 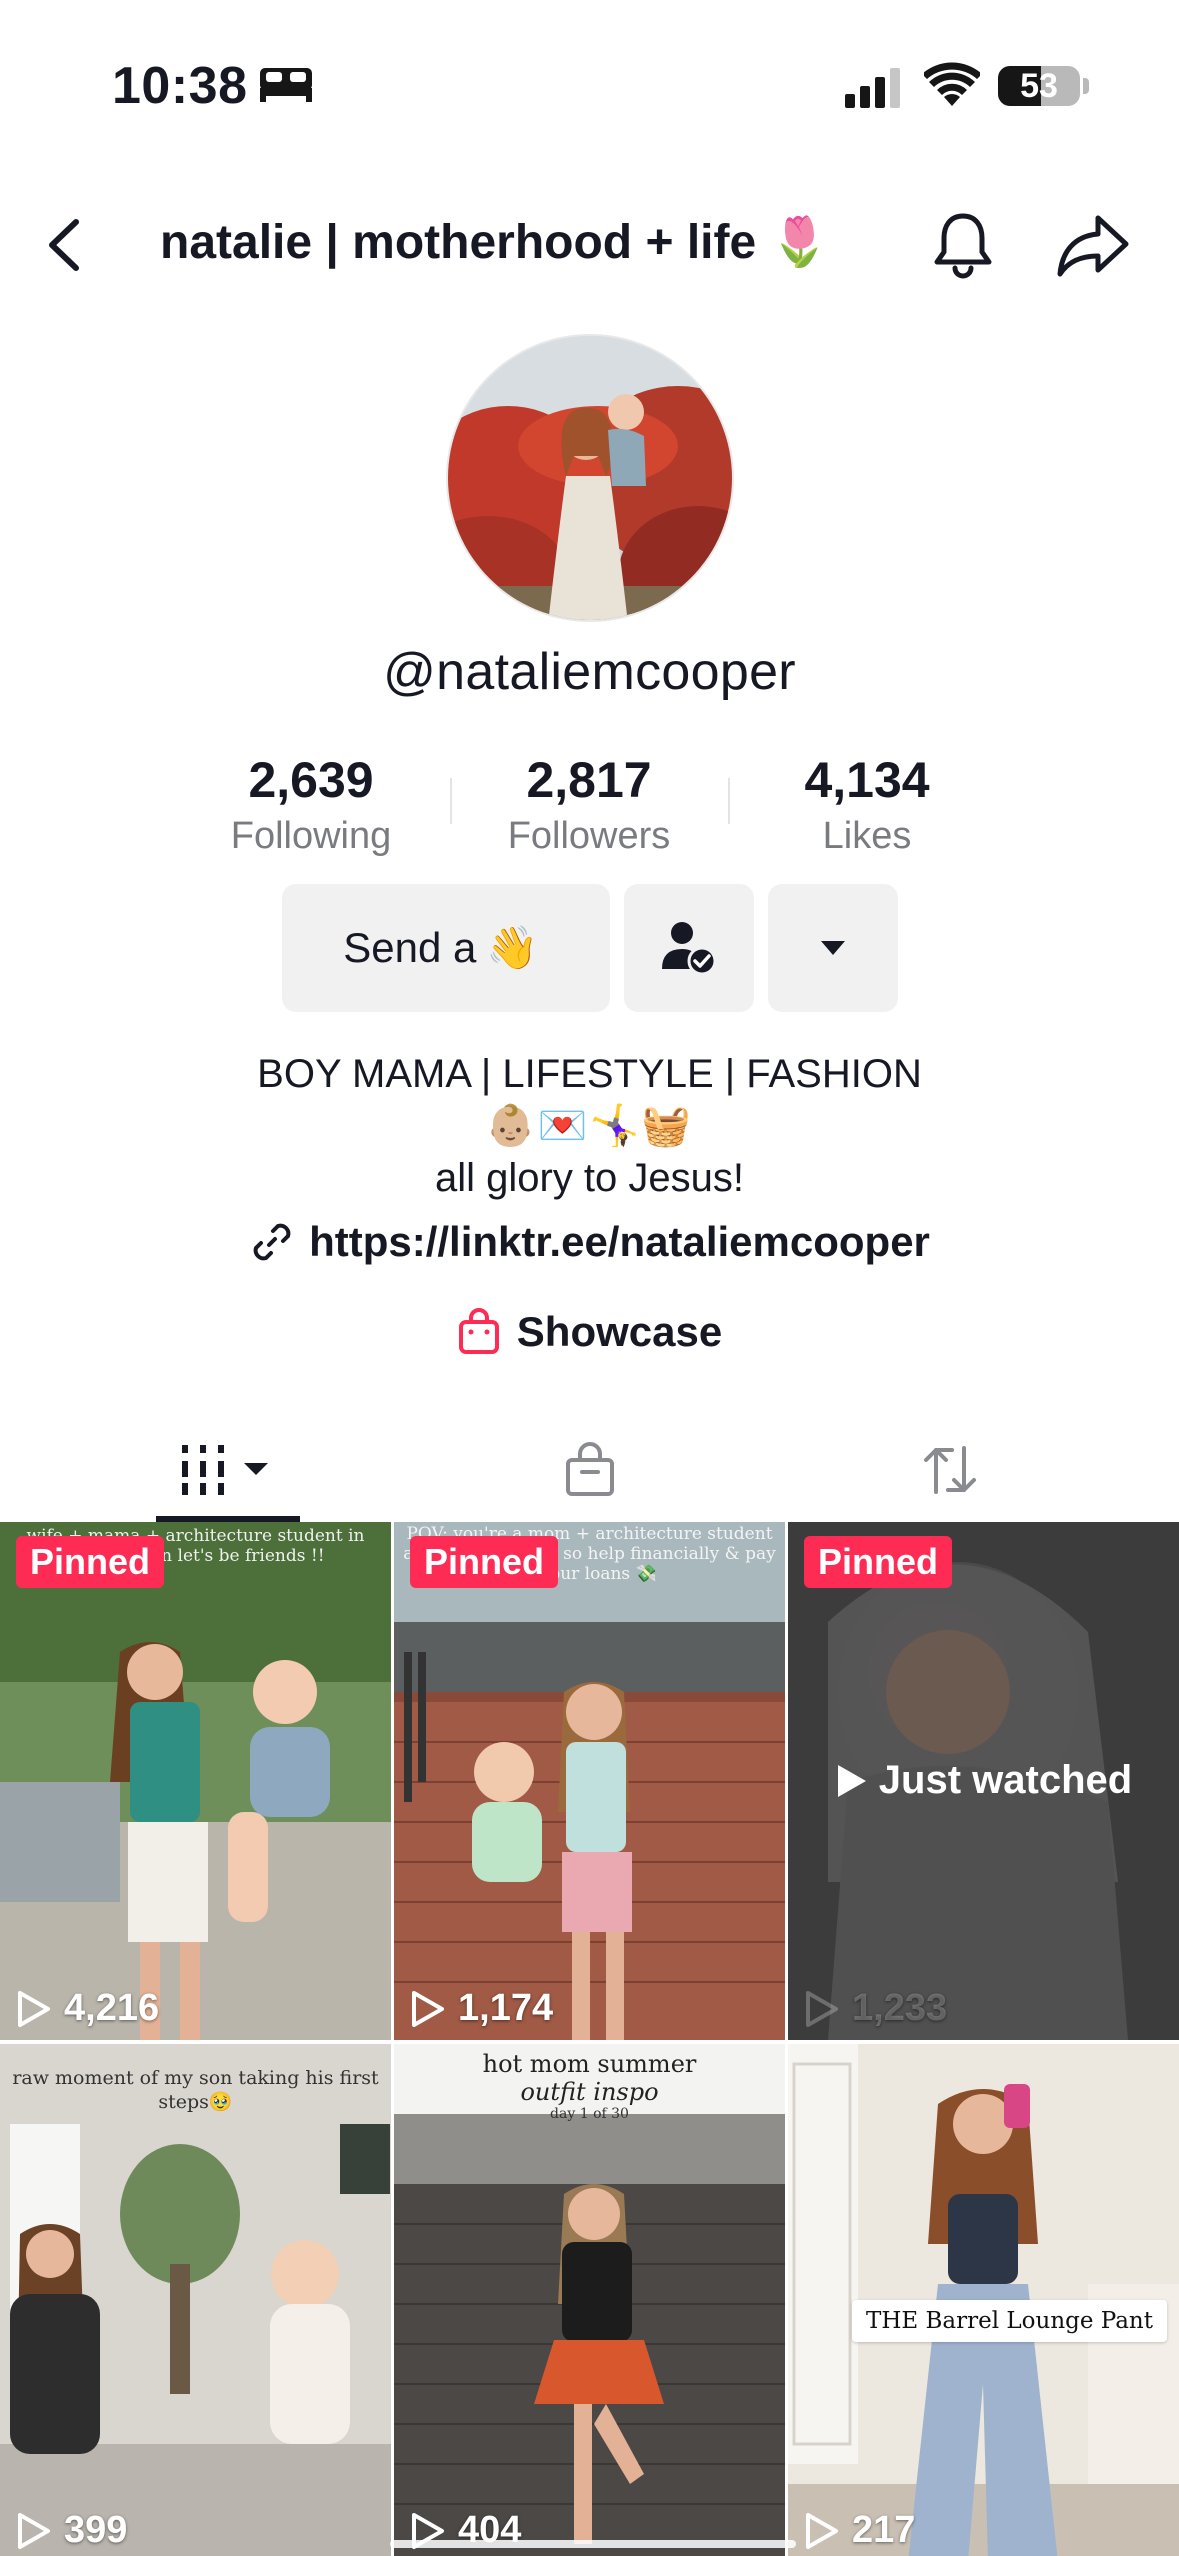 What do you see at coordinates (589, 85) in the screenshot?
I see `status-bar: 10:38 53` at bounding box center [589, 85].